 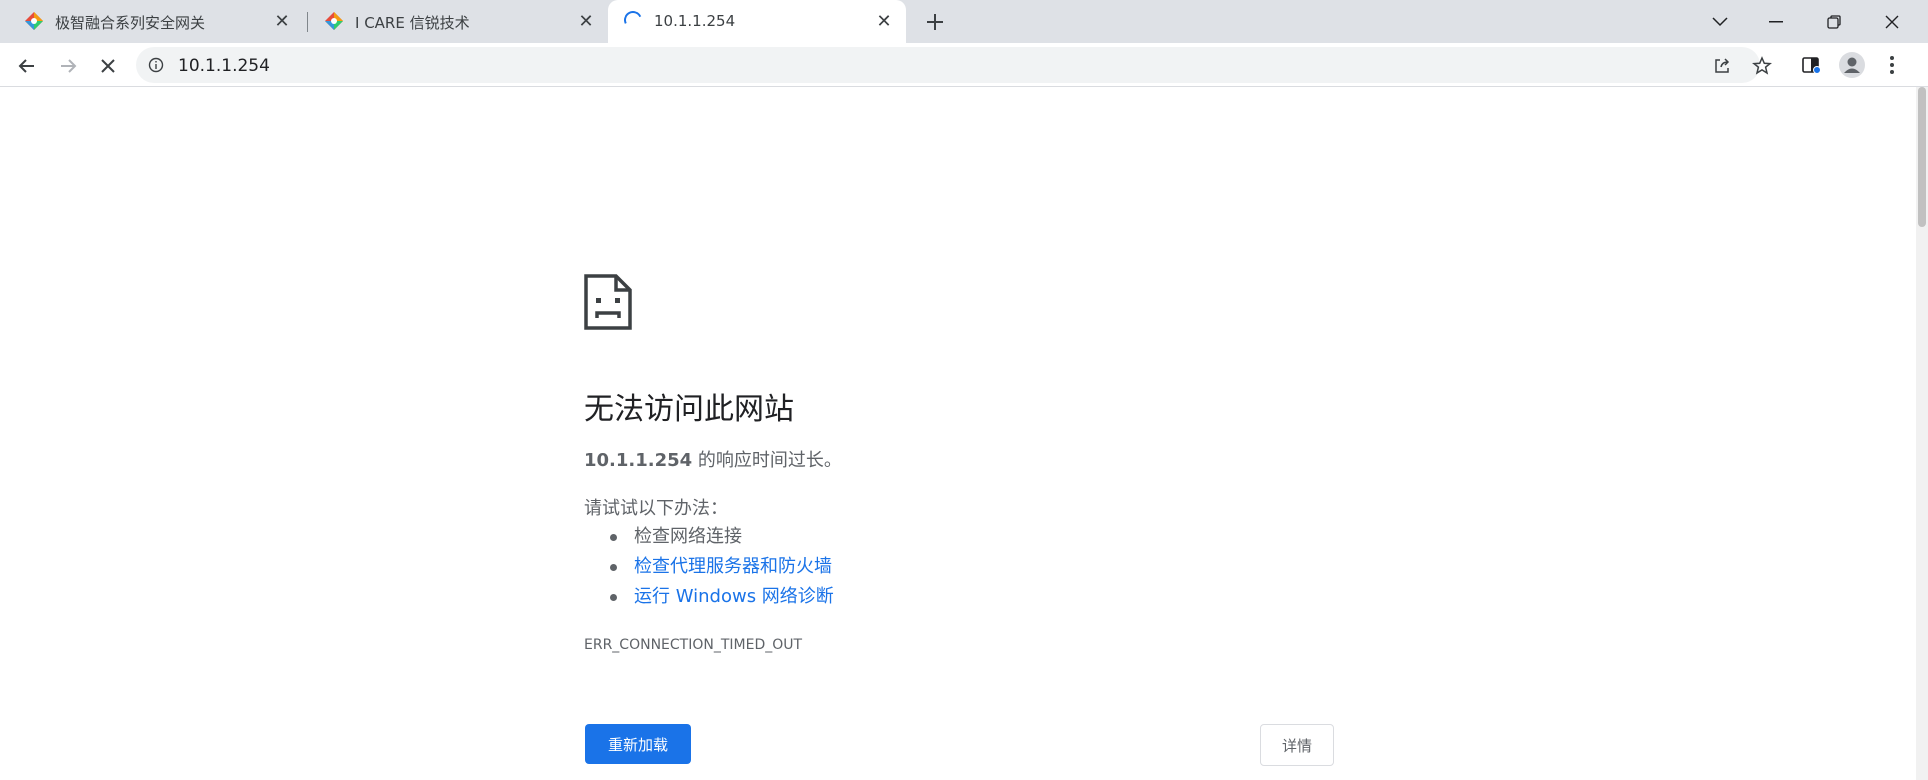 I want to click on forward-button, so click(x=68, y=66).